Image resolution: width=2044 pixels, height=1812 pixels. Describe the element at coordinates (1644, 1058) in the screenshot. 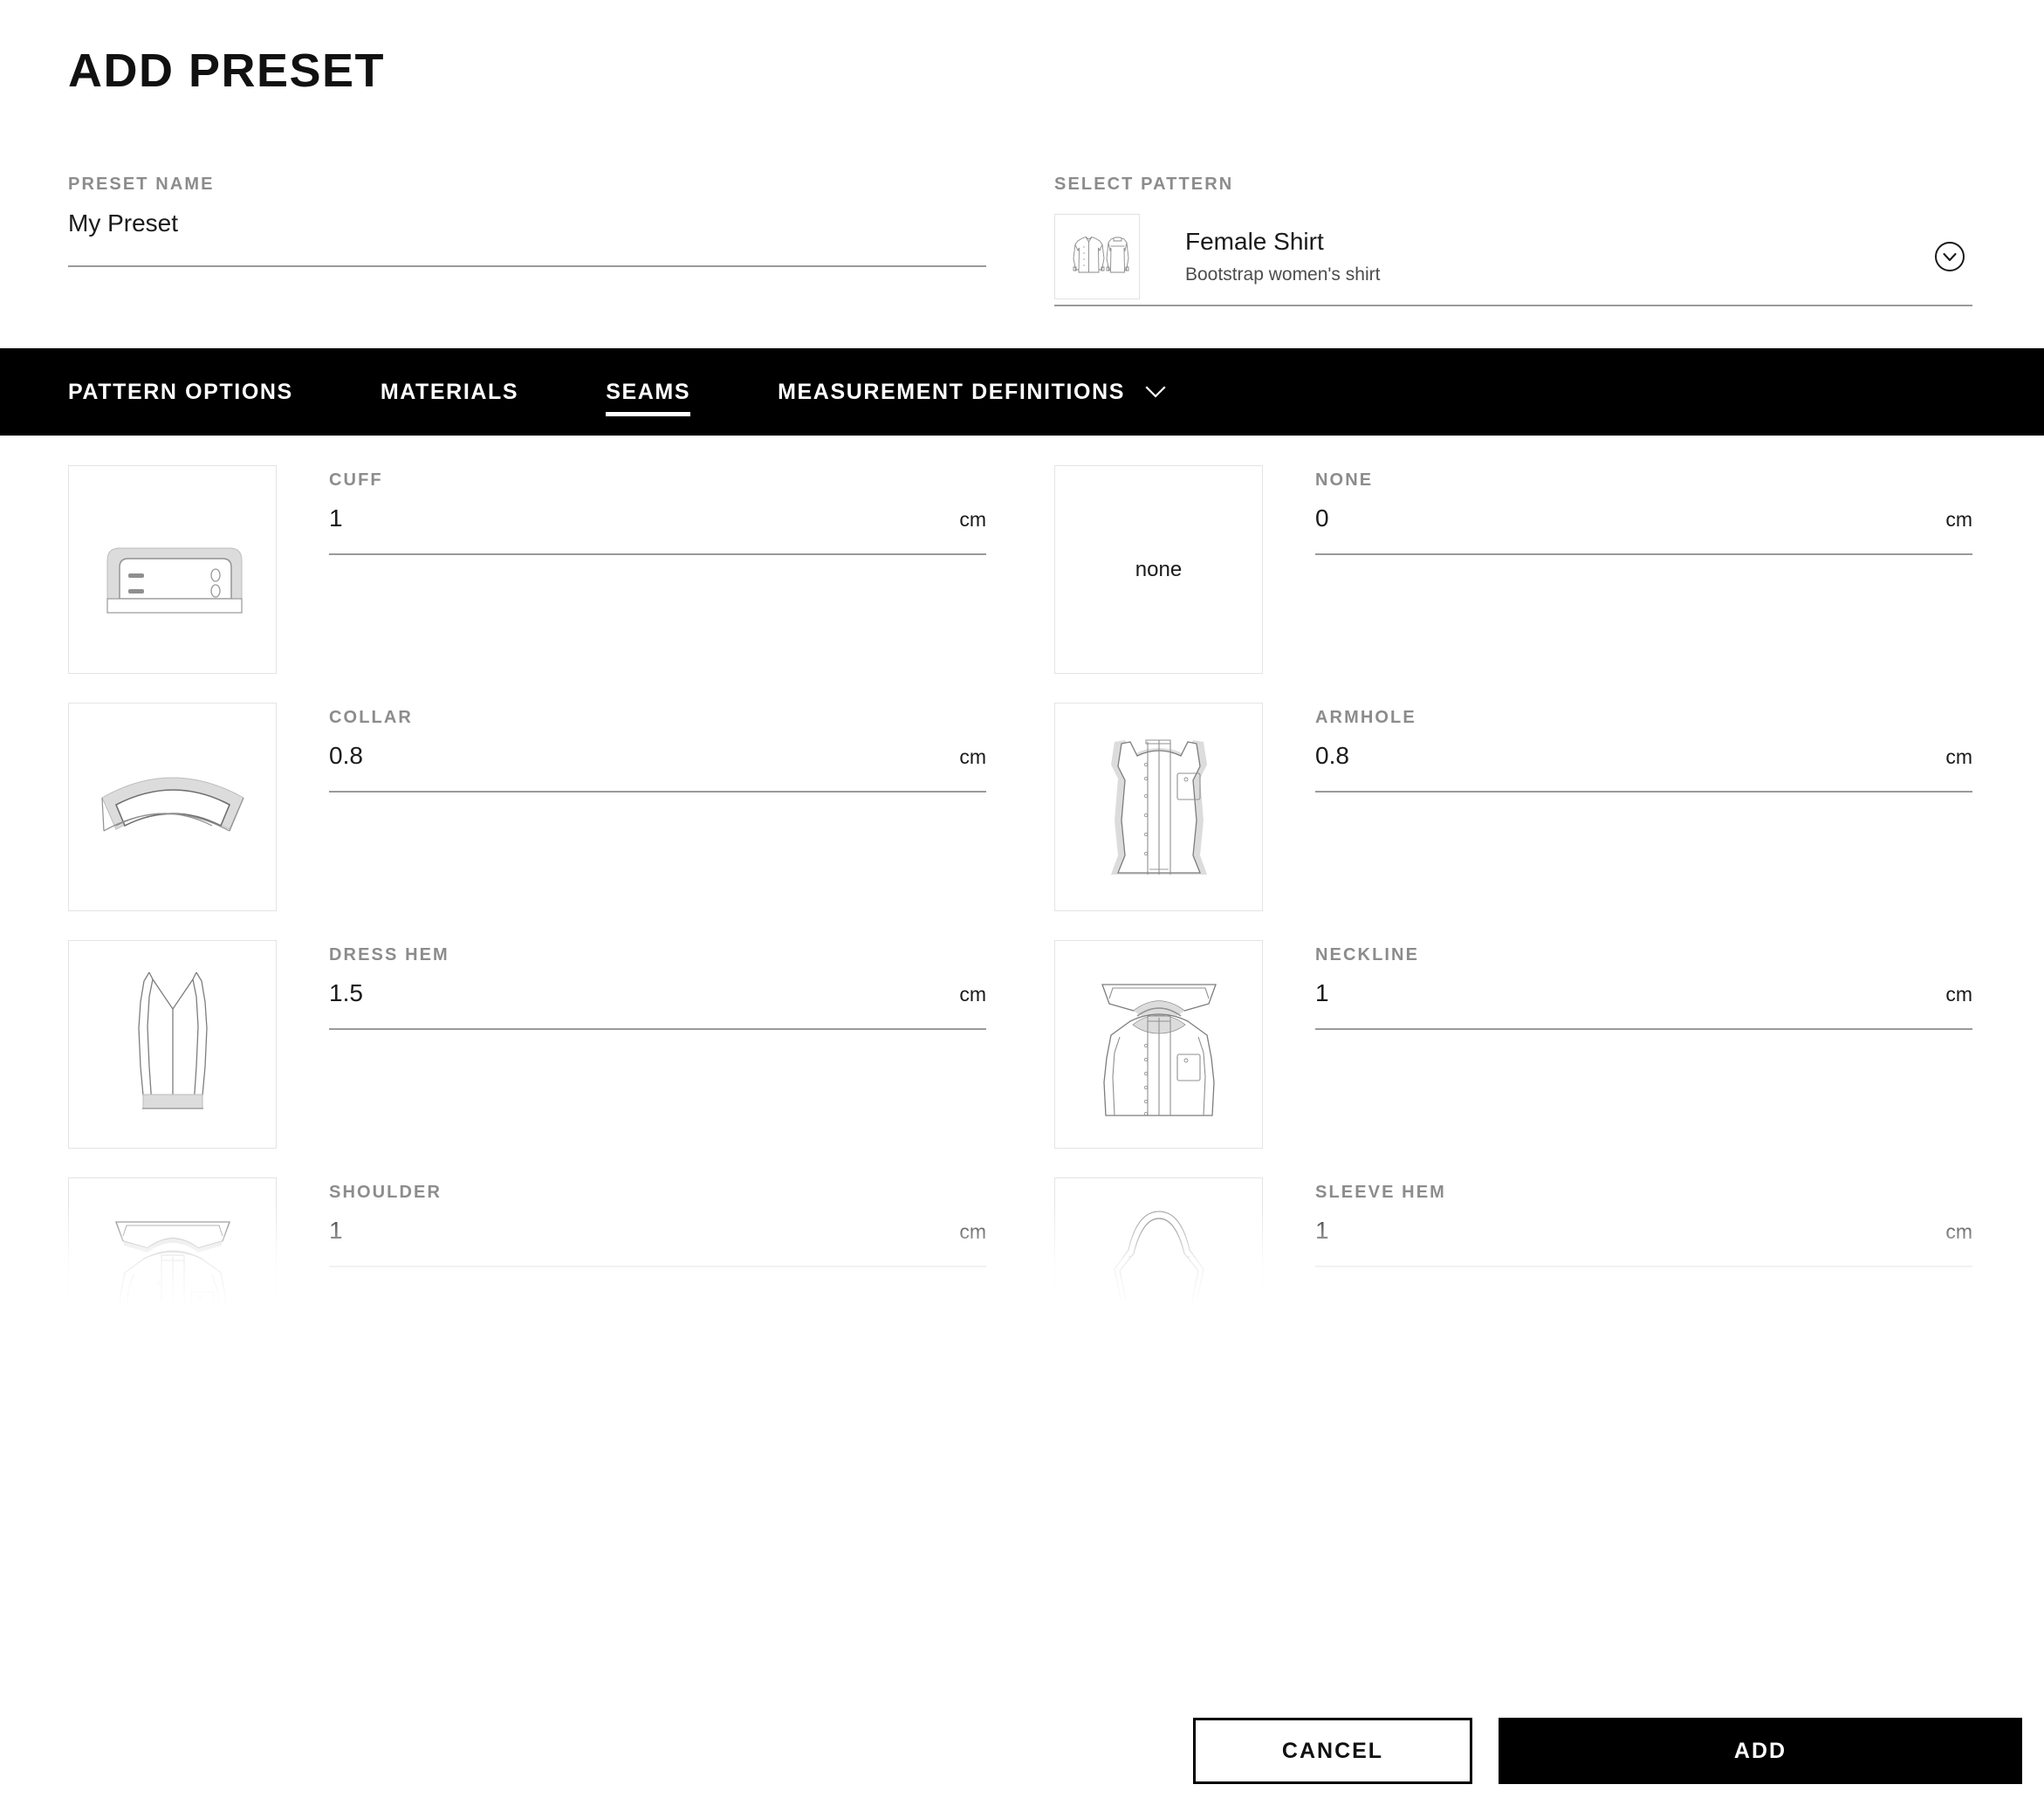

I see `seam-fields: NECKLINE 1 cm` at that location.